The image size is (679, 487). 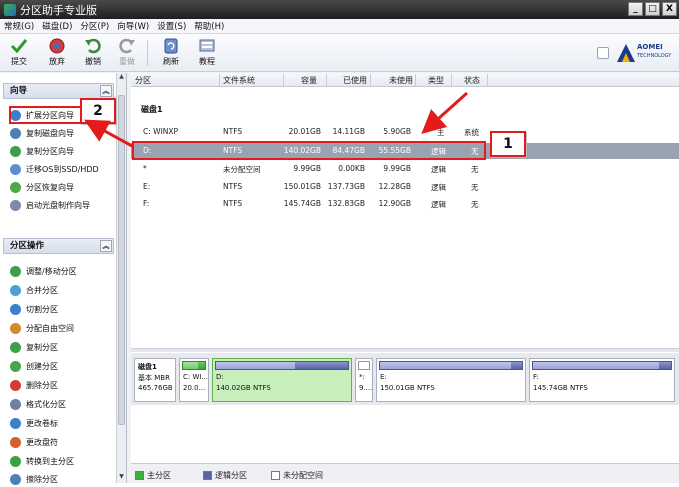 I want to click on commit-button: 提交, so click(x=19, y=53).